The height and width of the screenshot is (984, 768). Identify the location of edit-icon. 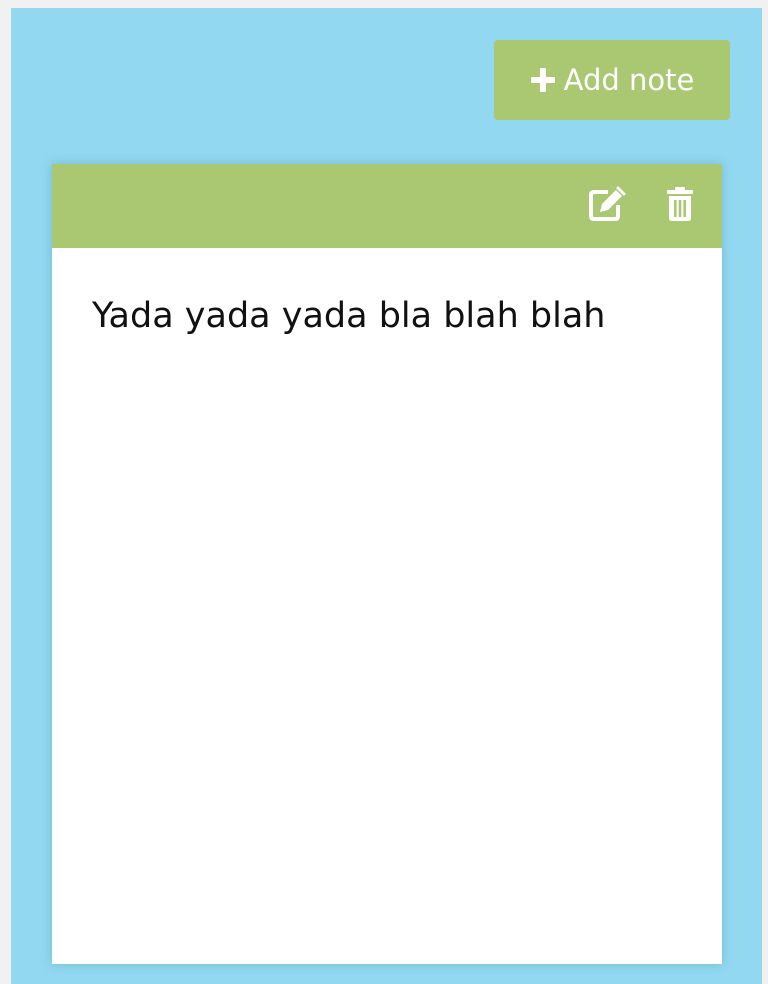
(607, 206).